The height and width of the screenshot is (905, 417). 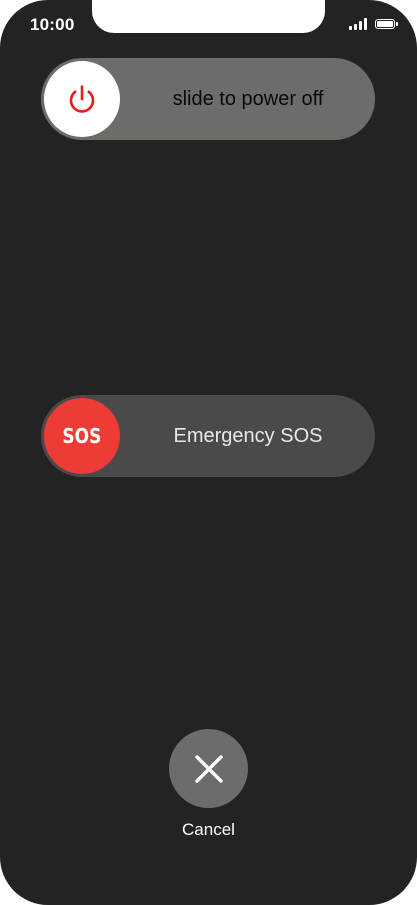 I want to click on emergency-sos-label: Emergency SOS, so click(x=248, y=435).